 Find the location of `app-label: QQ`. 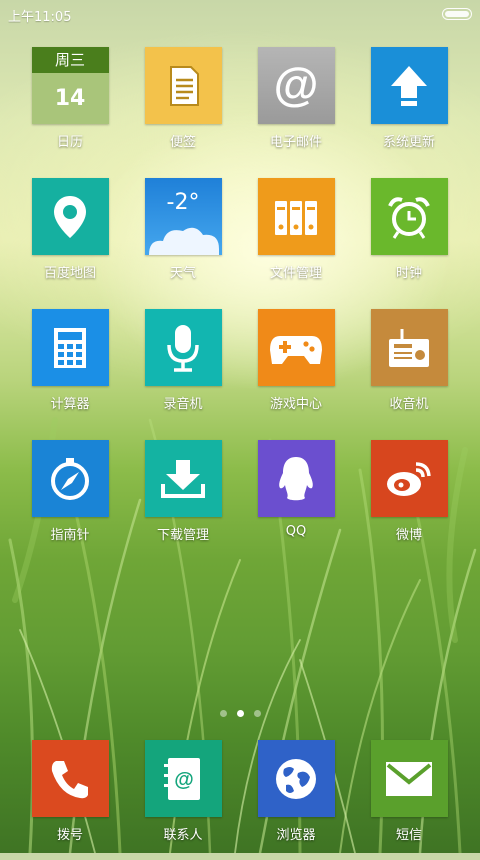

app-label: QQ is located at coordinates (296, 531).